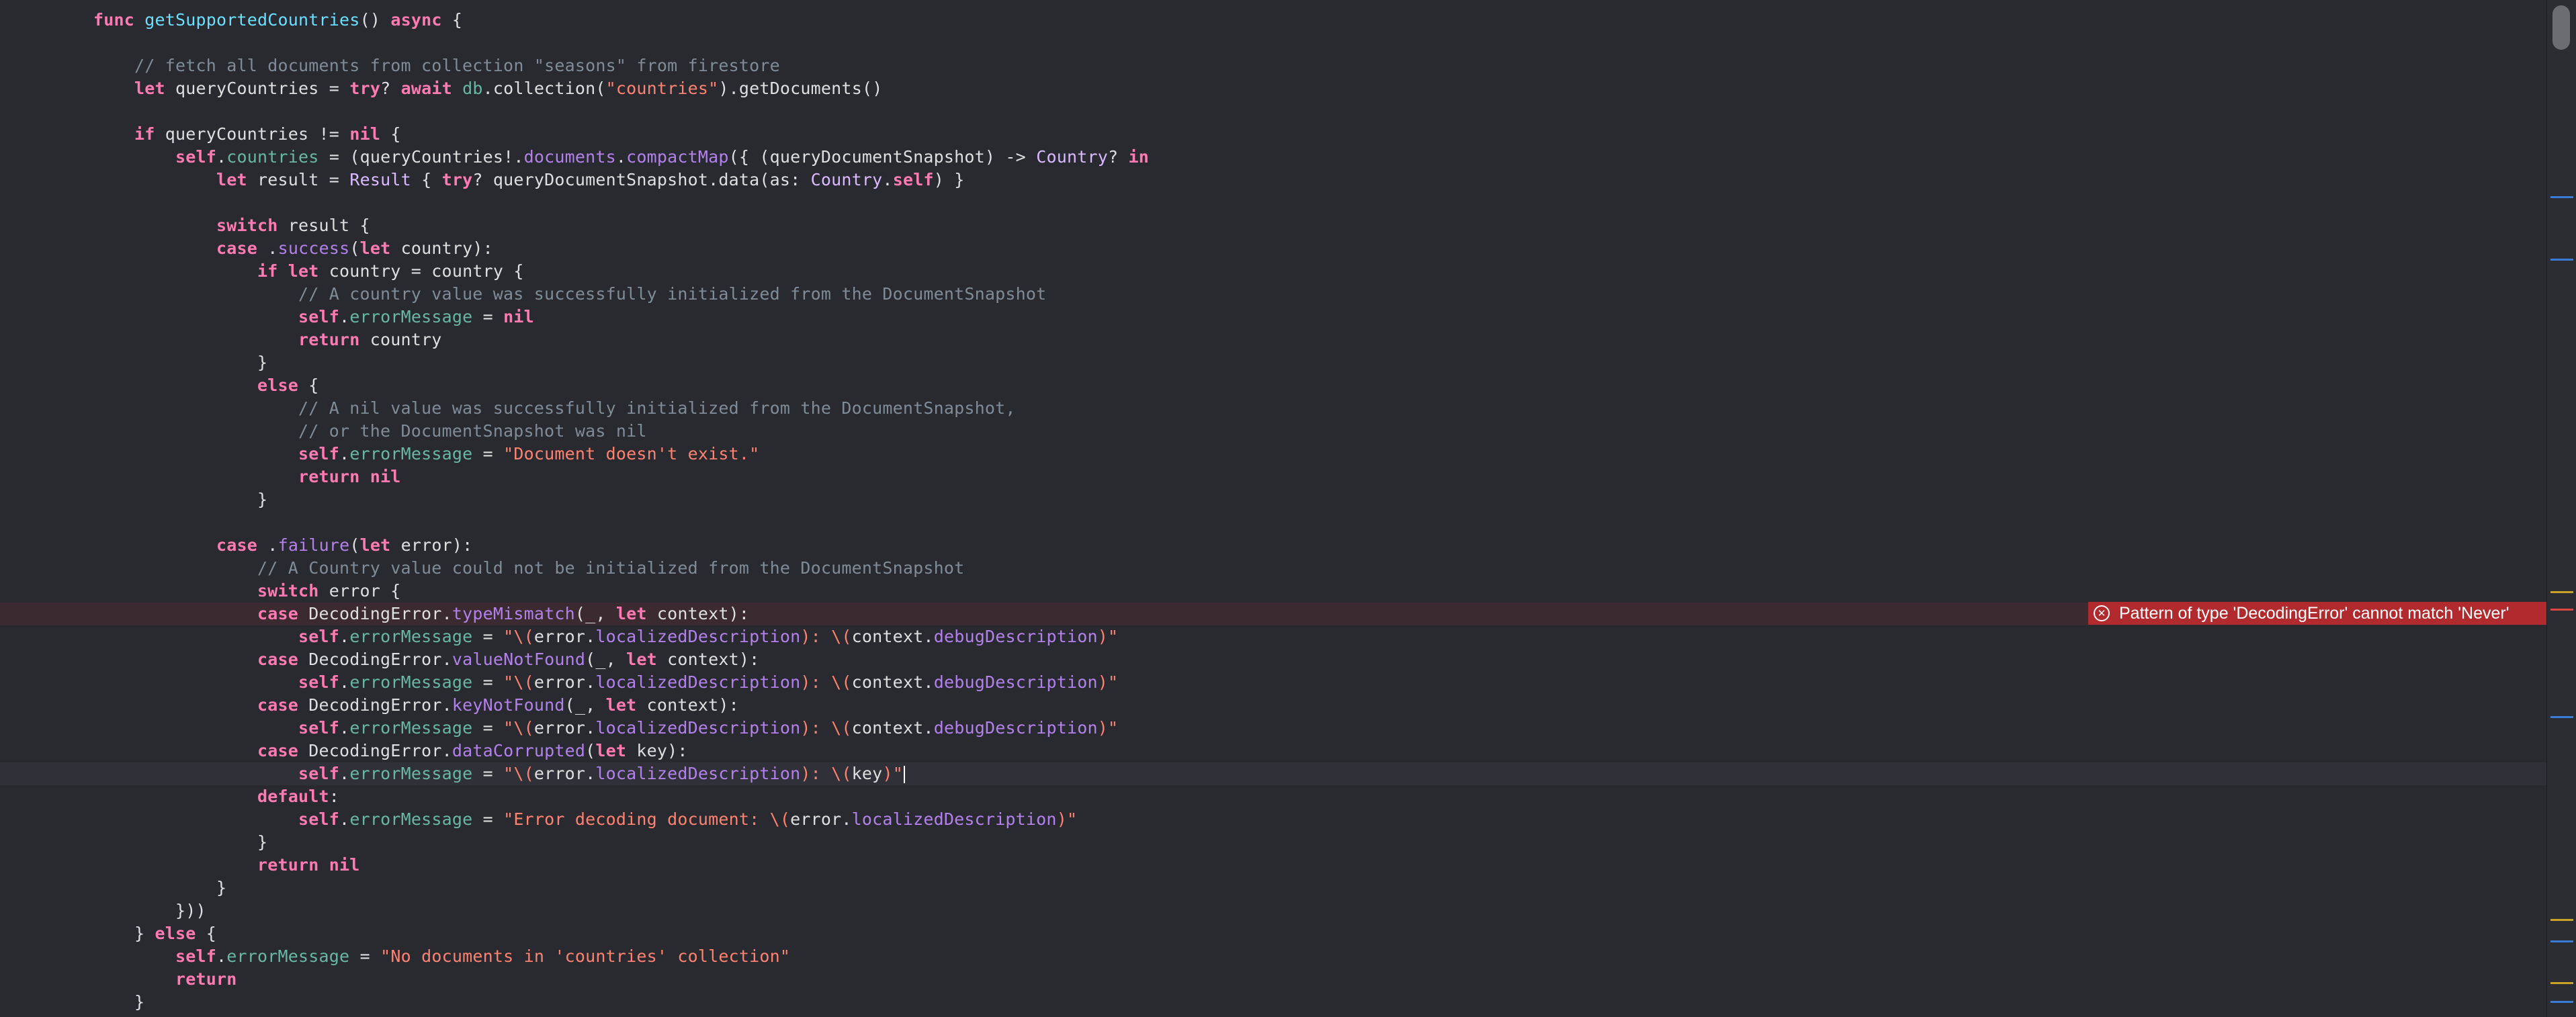 This screenshot has height=1017, width=2576. Describe the element at coordinates (677, 157) in the screenshot. I see `code-token: compactMap` at that location.